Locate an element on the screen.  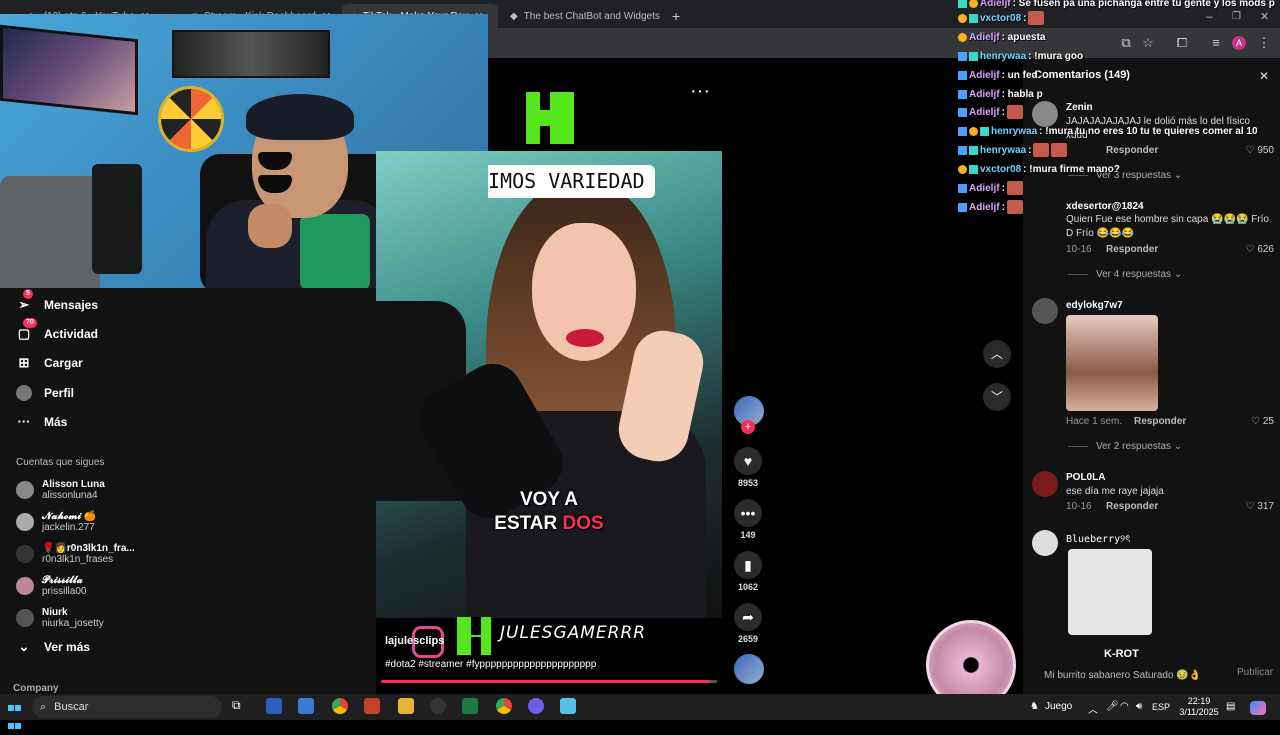
like-button: ♥ 8953 is located at coordinates (748, 467).